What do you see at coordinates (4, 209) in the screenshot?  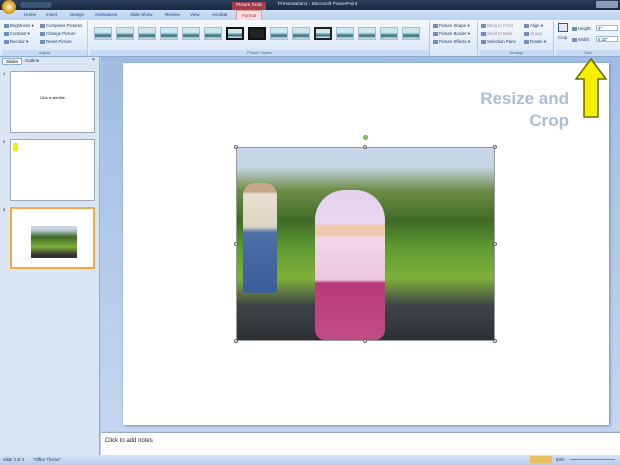 I see `slide-number: 3` at bounding box center [4, 209].